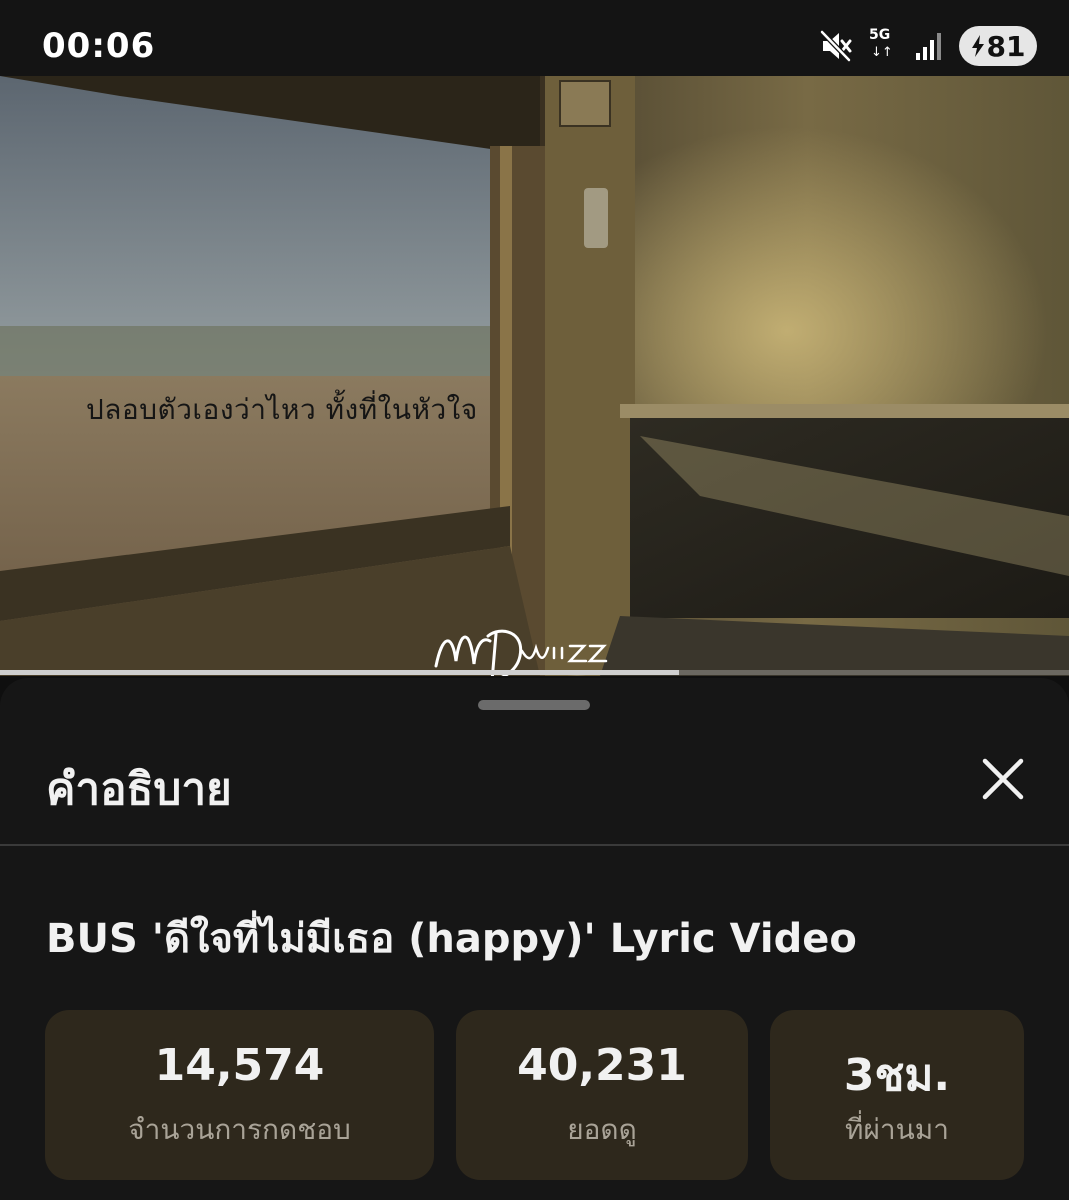 Image resolution: width=1069 pixels, height=1200 pixels. What do you see at coordinates (534, 845) in the screenshot?
I see `divider` at bounding box center [534, 845].